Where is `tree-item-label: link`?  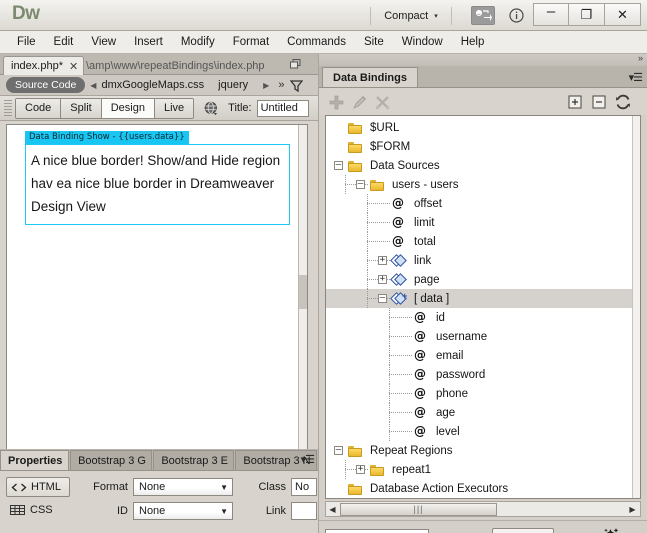
tree-item-label: link is located at coordinates (423, 260).